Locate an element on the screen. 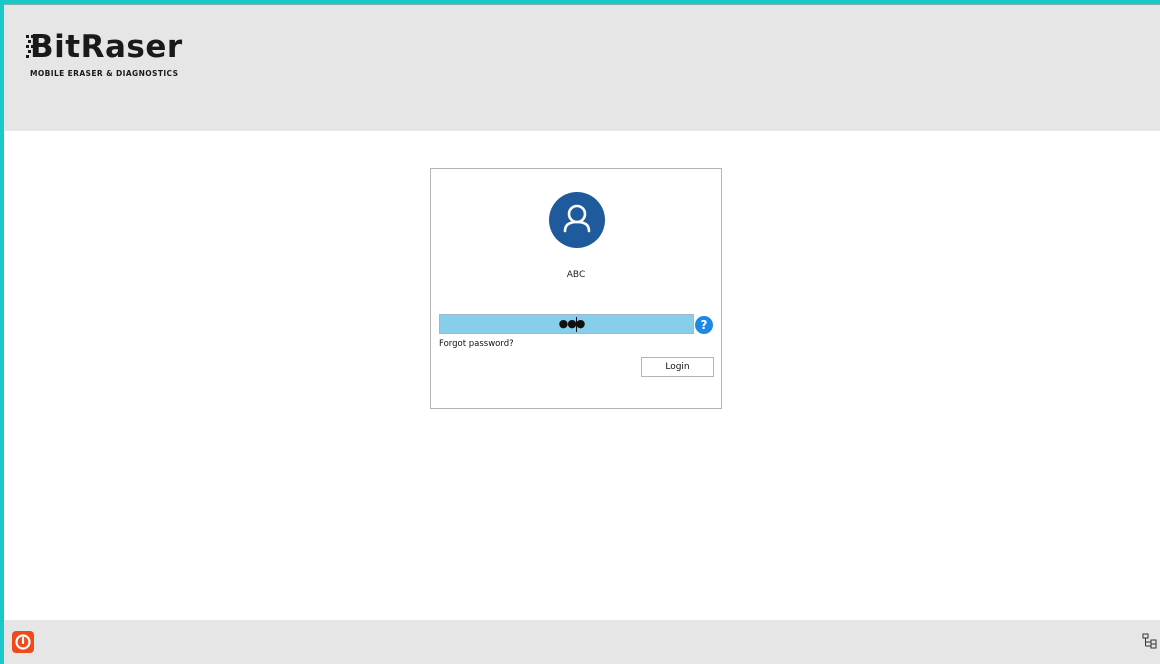 The width and height of the screenshot is (1160, 664). bitraser-logo: BitRaser MOBILE ERASER & DIAGNOSTICS is located at coordinates (131, 57).